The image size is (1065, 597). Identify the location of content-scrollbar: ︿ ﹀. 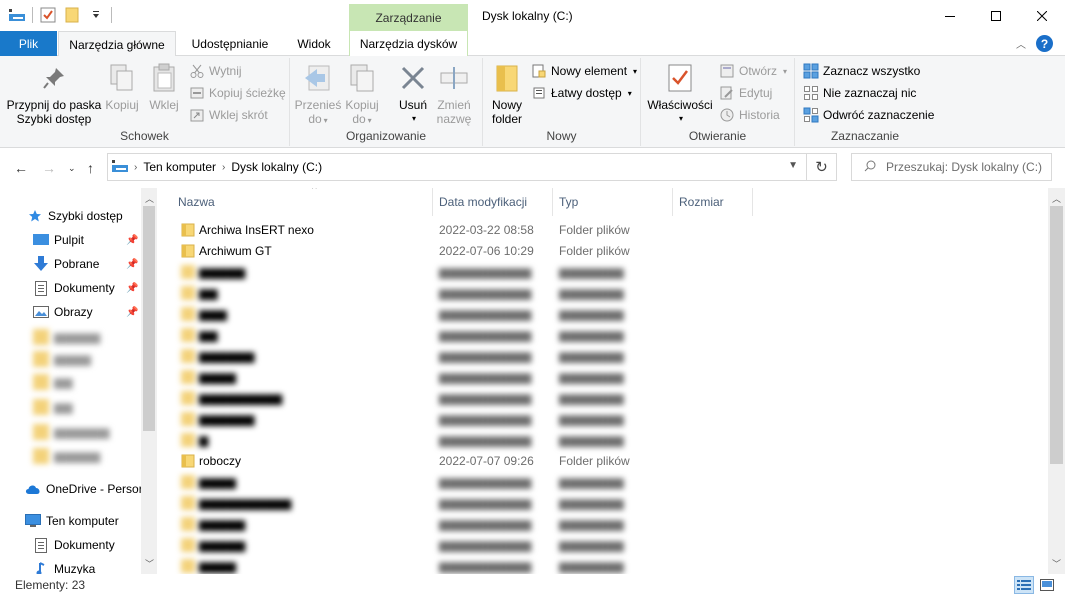
(1056, 381).